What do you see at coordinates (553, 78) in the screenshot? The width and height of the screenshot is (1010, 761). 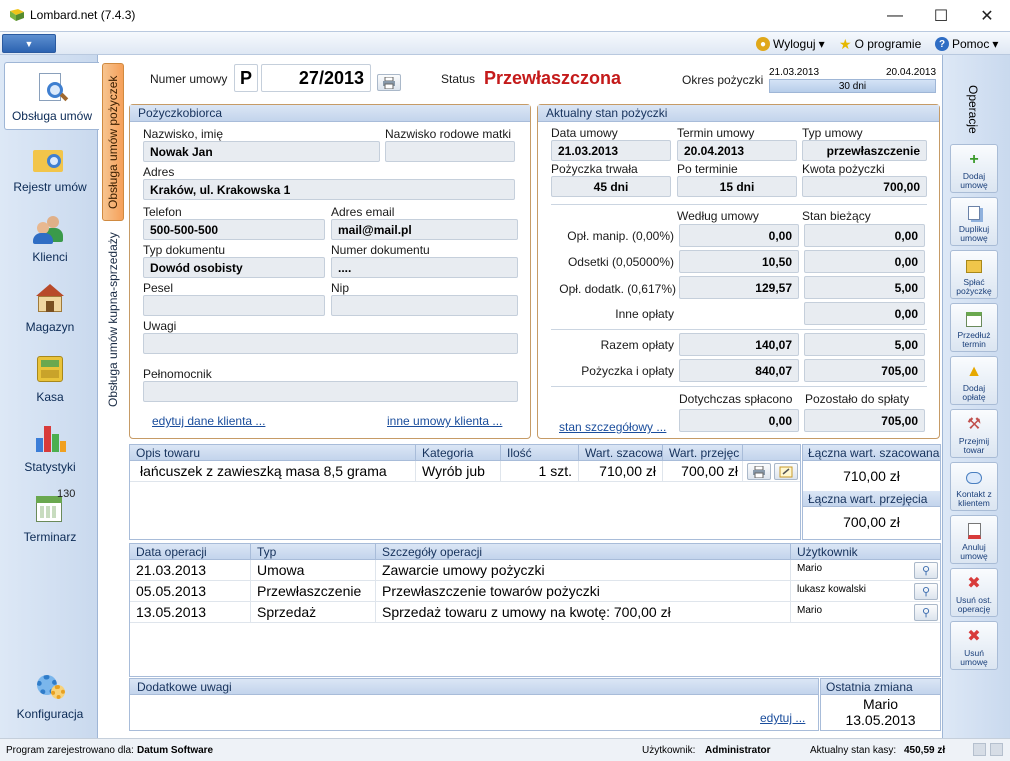 I see `status-value: Przewłaszczona` at bounding box center [553, 78].